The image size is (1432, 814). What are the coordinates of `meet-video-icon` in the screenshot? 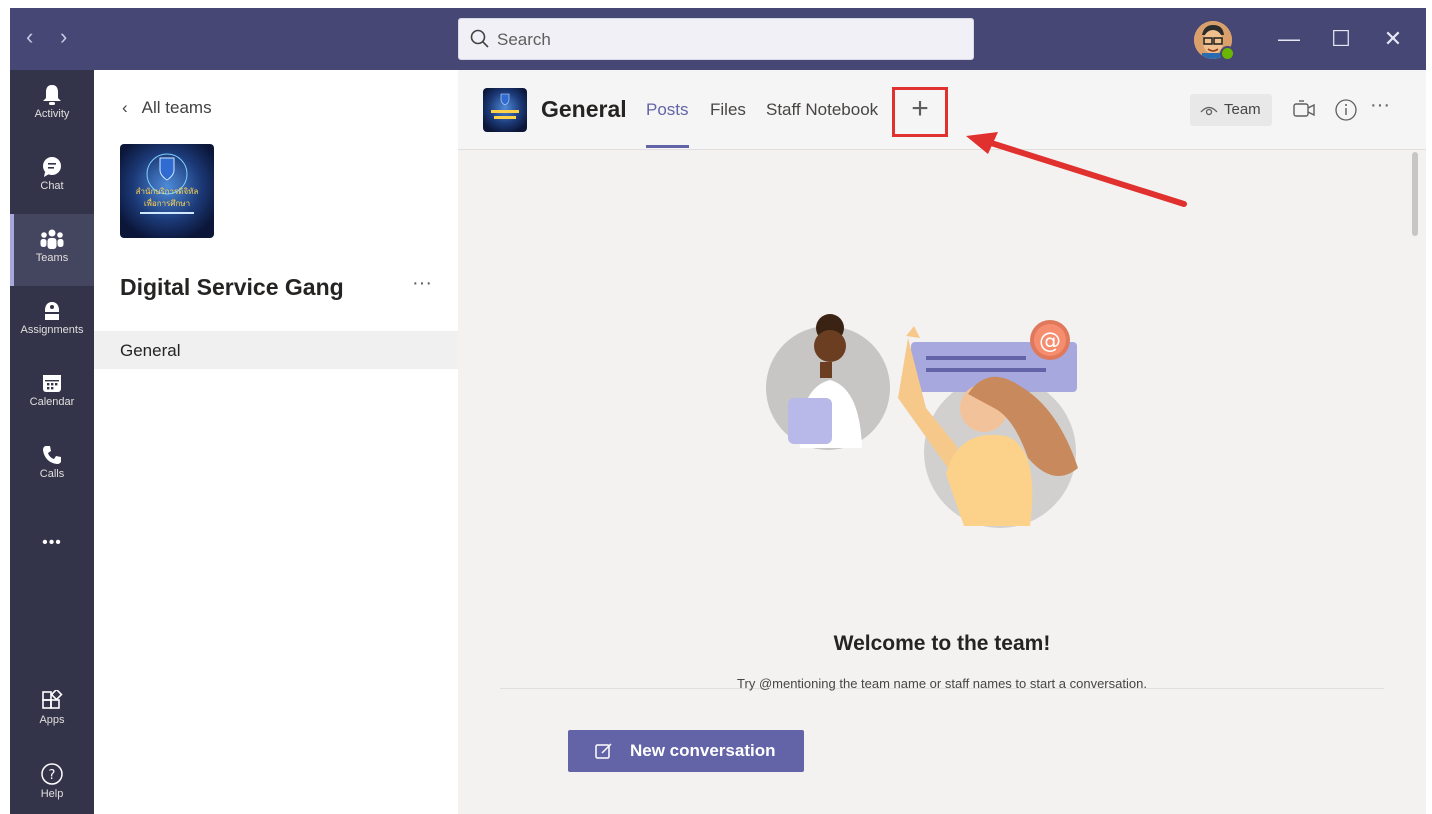 It's located at (1304, 110).